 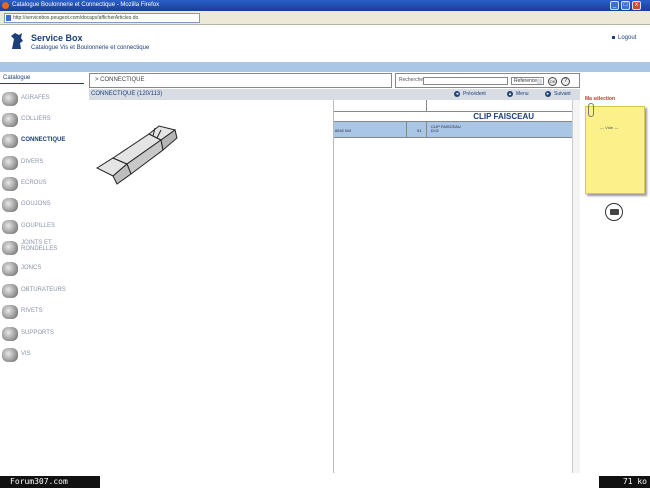 I want to click on next-label: Suivant, so click(x=562, y=94).